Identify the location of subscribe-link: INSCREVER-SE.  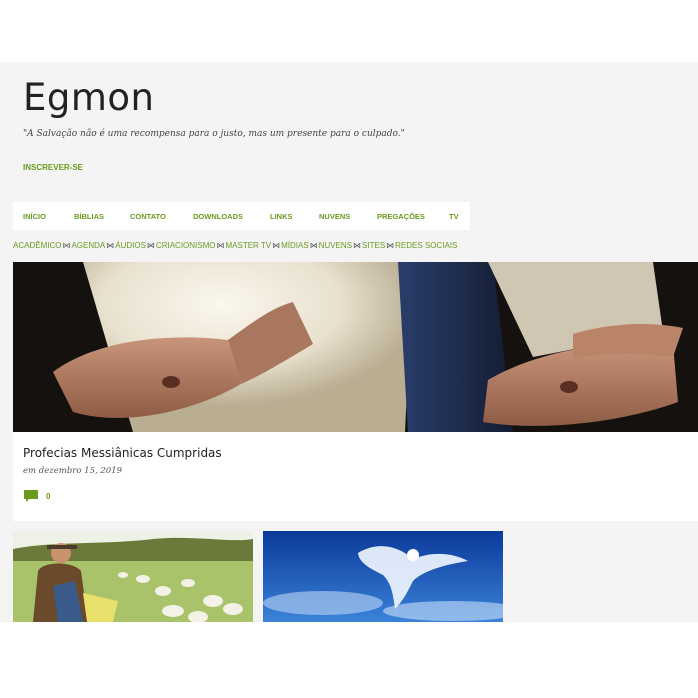
(53, 167).